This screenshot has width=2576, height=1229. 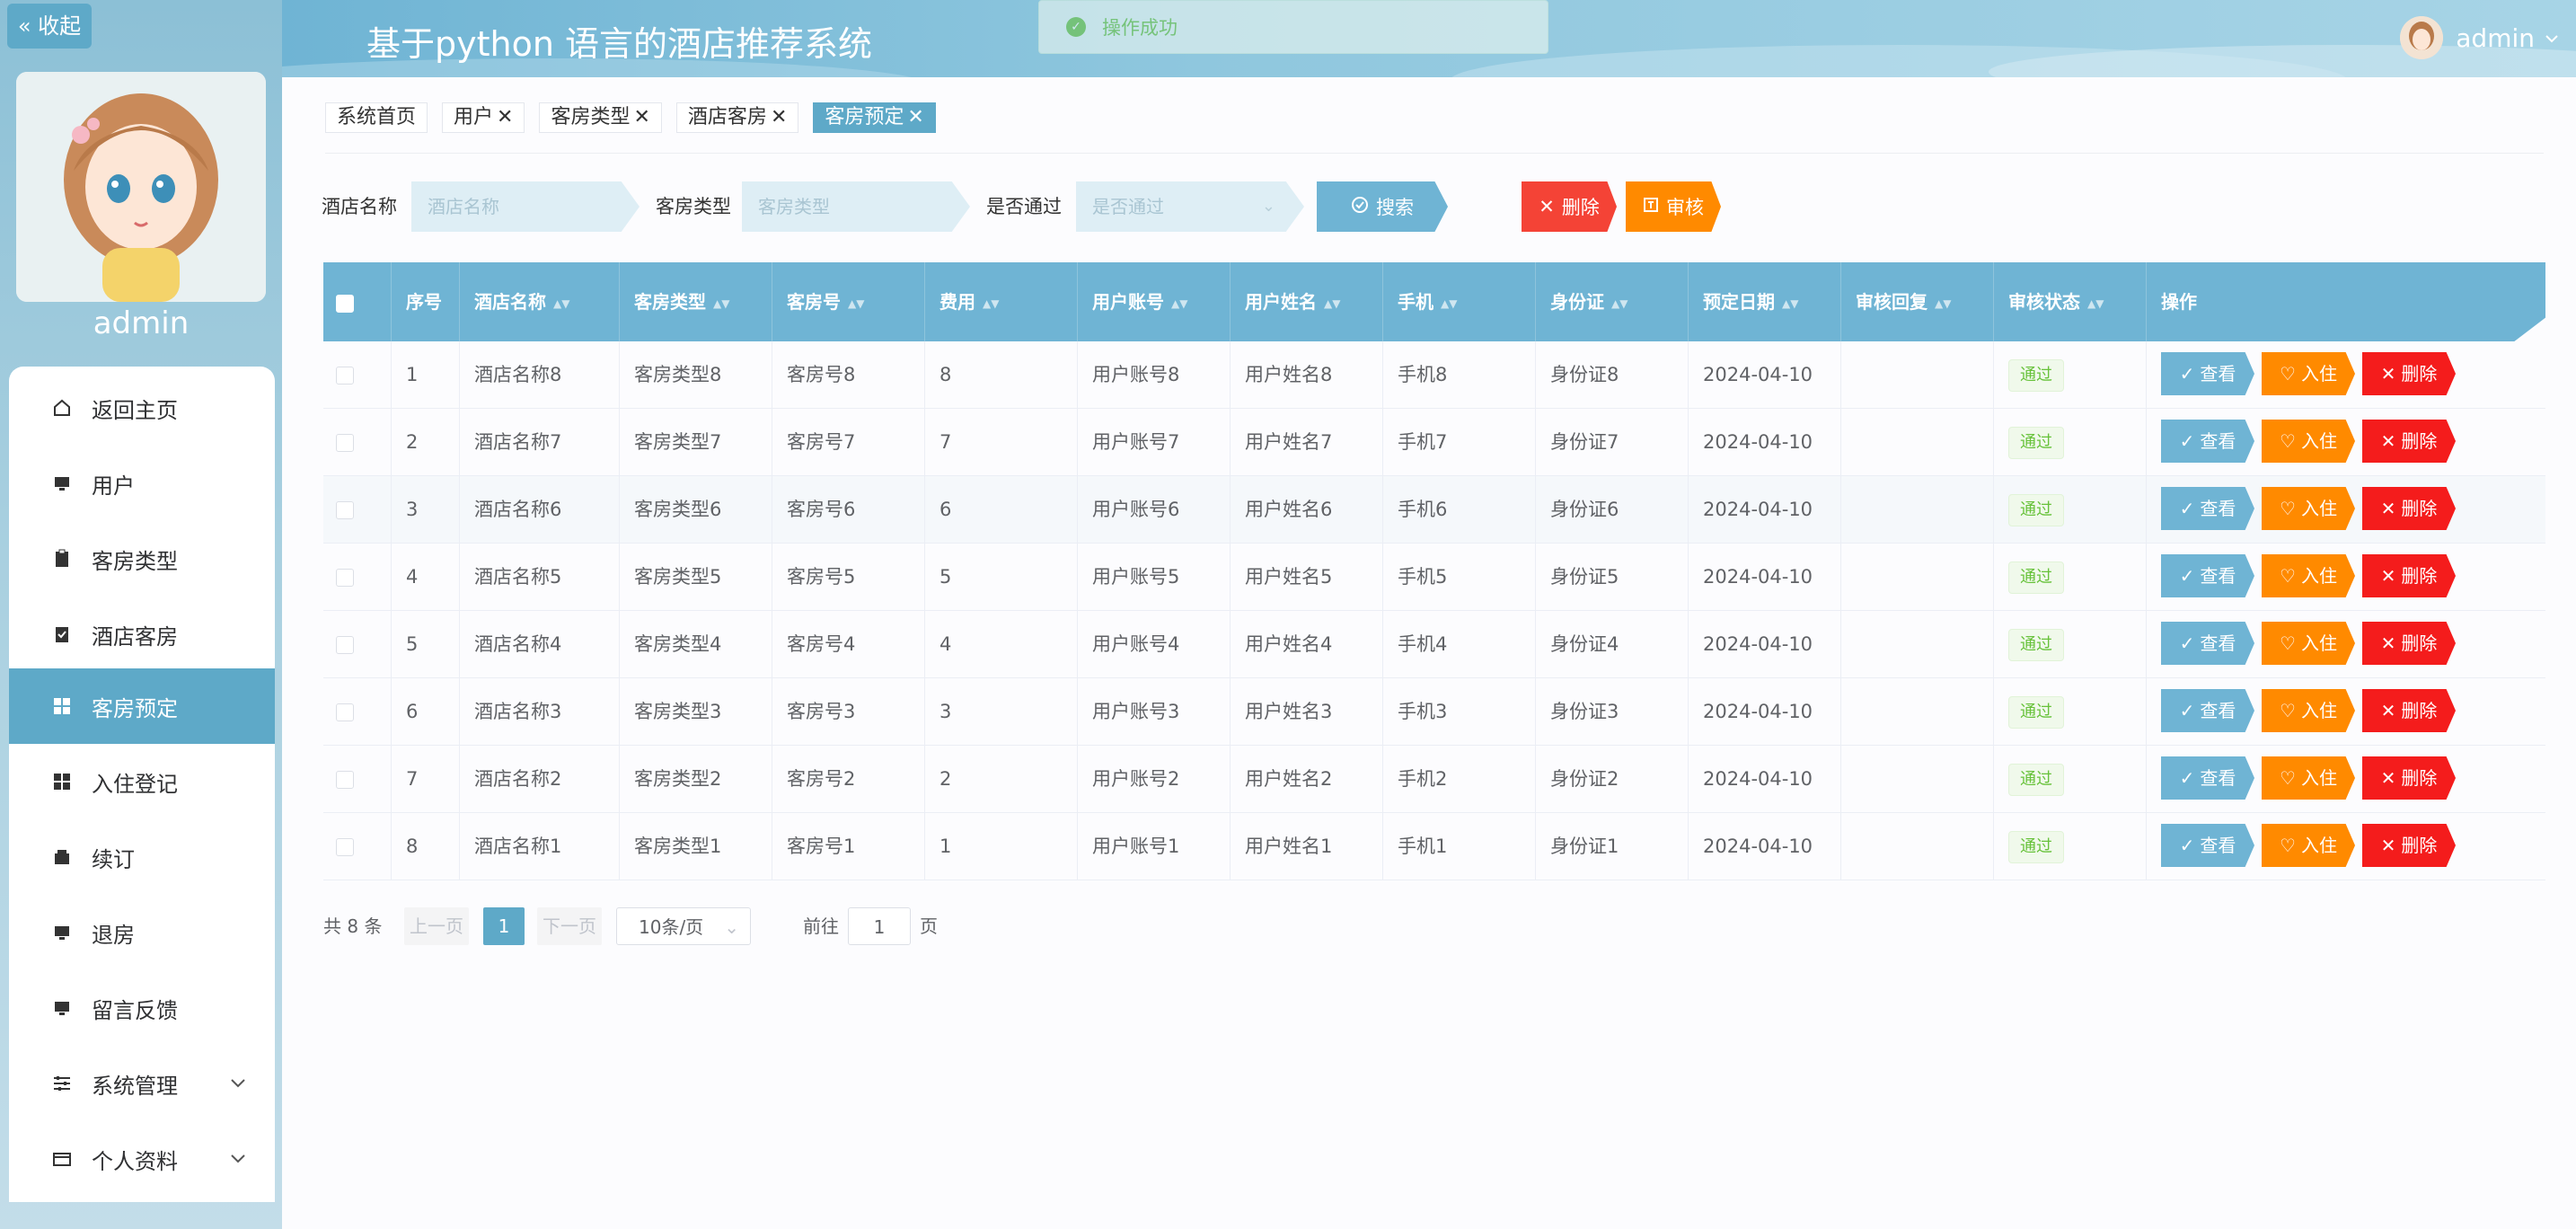 What do you see at coordinates (483, 117) in the screenshot?
I see `tag-users: 用户 ✕` at bounding box center [483, 117].